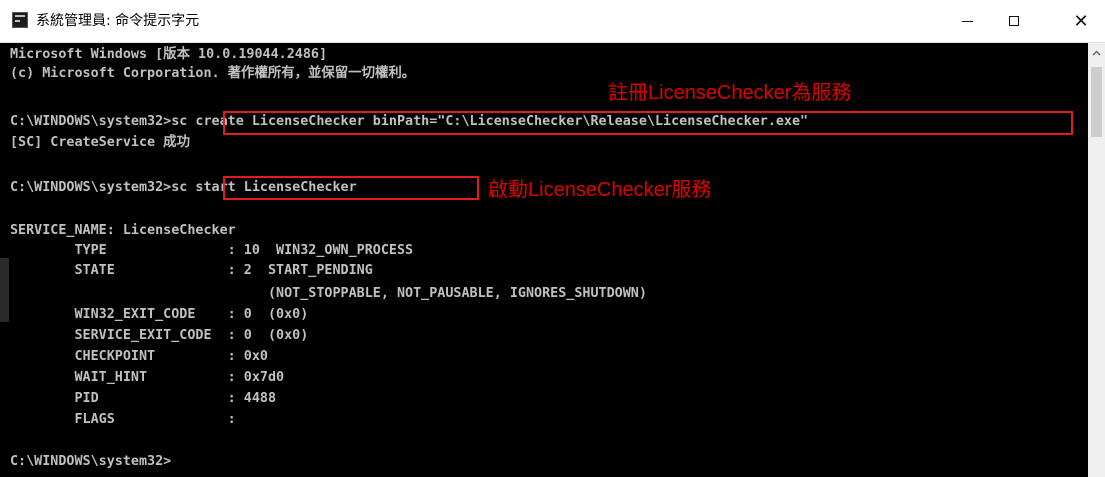 The width and height of the screenshot is (1105, 477). I want to click on close-button: ✕, so click(1081, 21).